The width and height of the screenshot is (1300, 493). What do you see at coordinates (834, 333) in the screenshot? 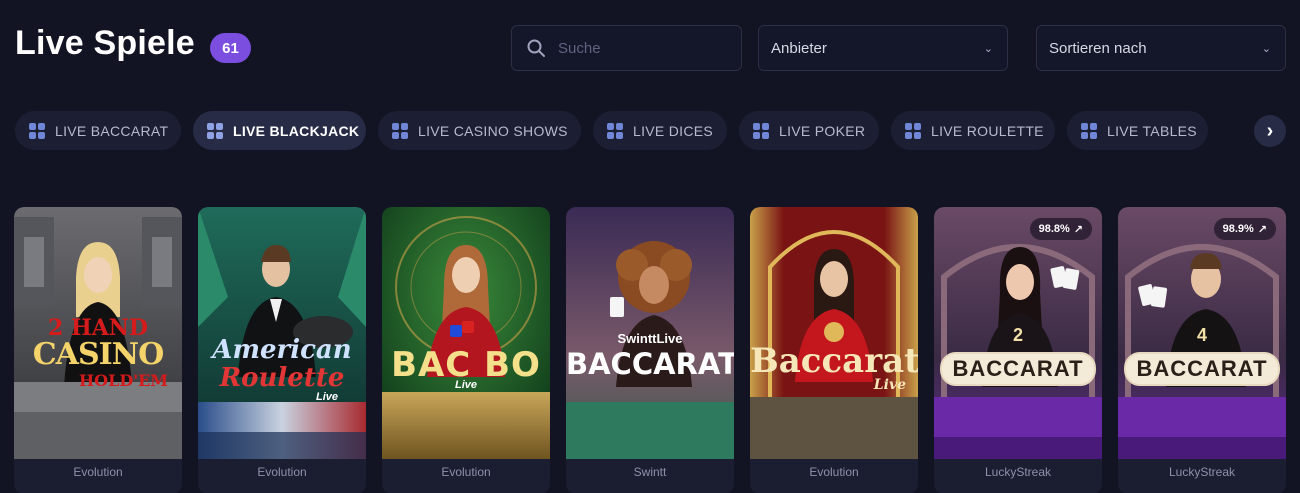
I see `game-thumbnail: Baccarat Live` at bounding box center [834, 333].